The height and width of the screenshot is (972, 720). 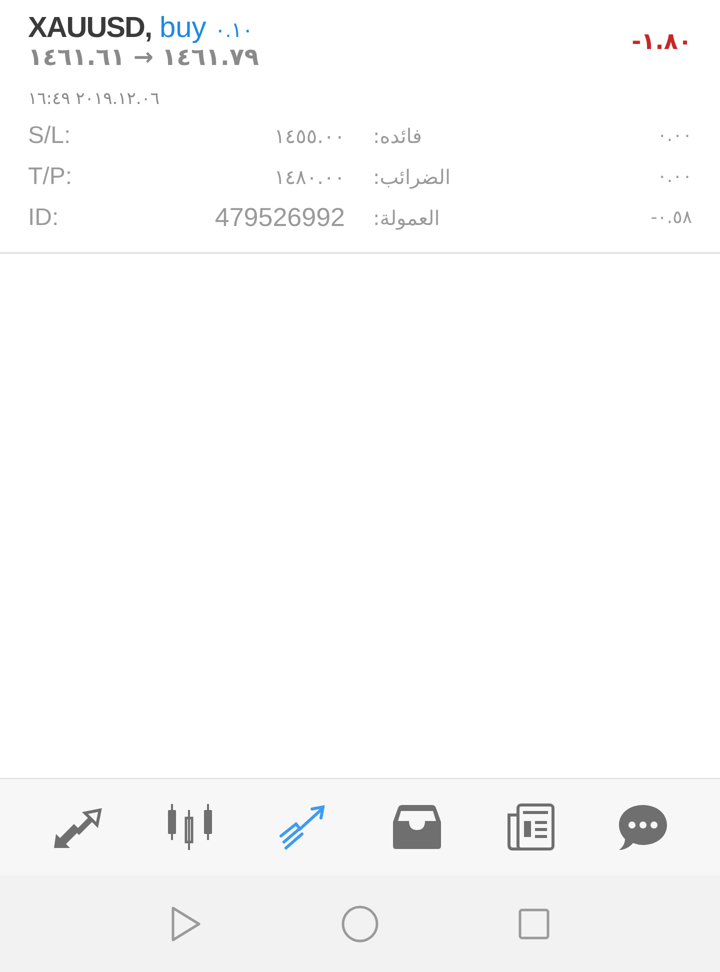 What do you see at coordinates (309, 176) in the screenshot?
I see `field-value: ١٤٨٠.٠٠` at bounding box center [309, 176].